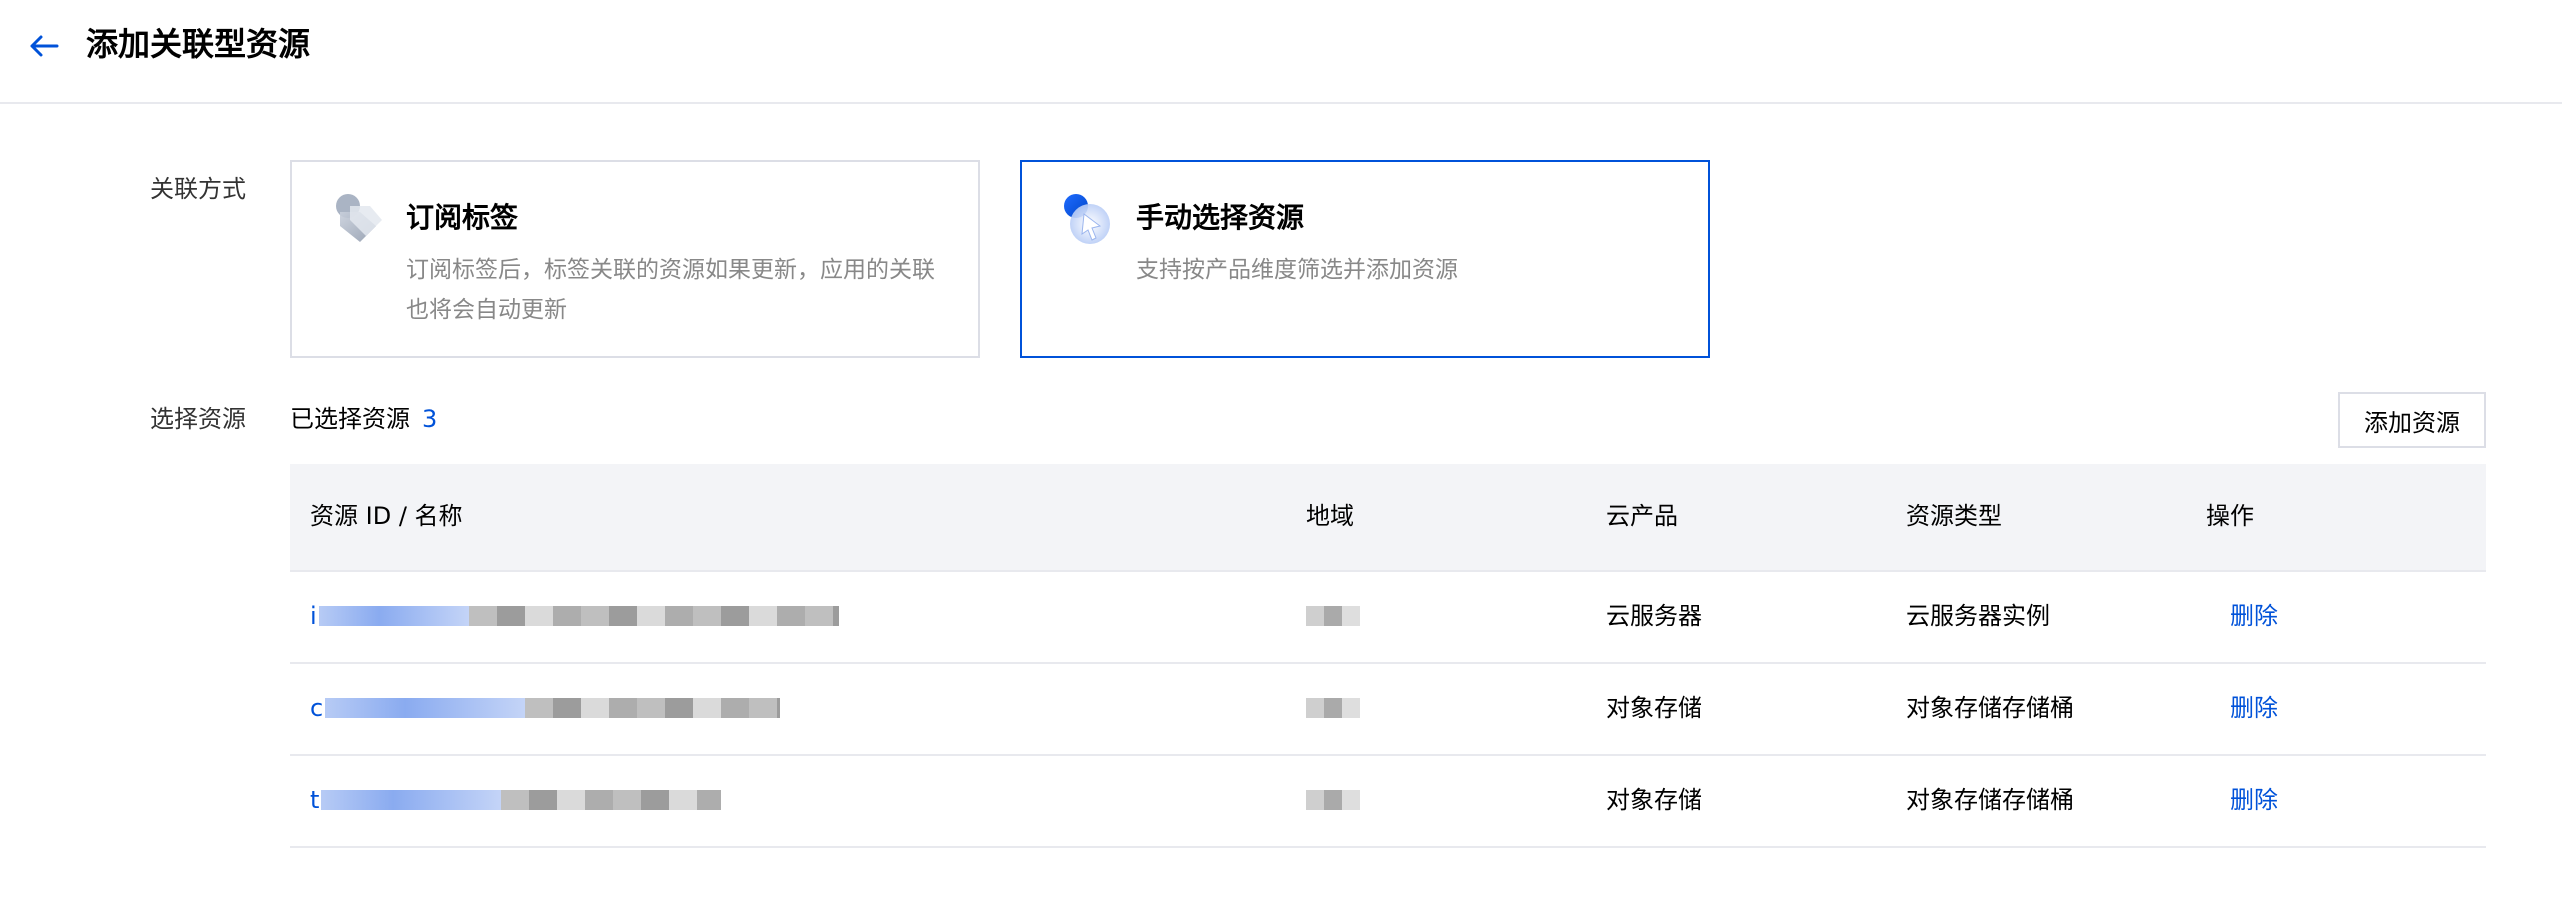 The image size is (2562, 906). Describe the element at coordinates (386, 516) in the screenshot. I see `column-header-id: 资源 ID / 名称` at that location.